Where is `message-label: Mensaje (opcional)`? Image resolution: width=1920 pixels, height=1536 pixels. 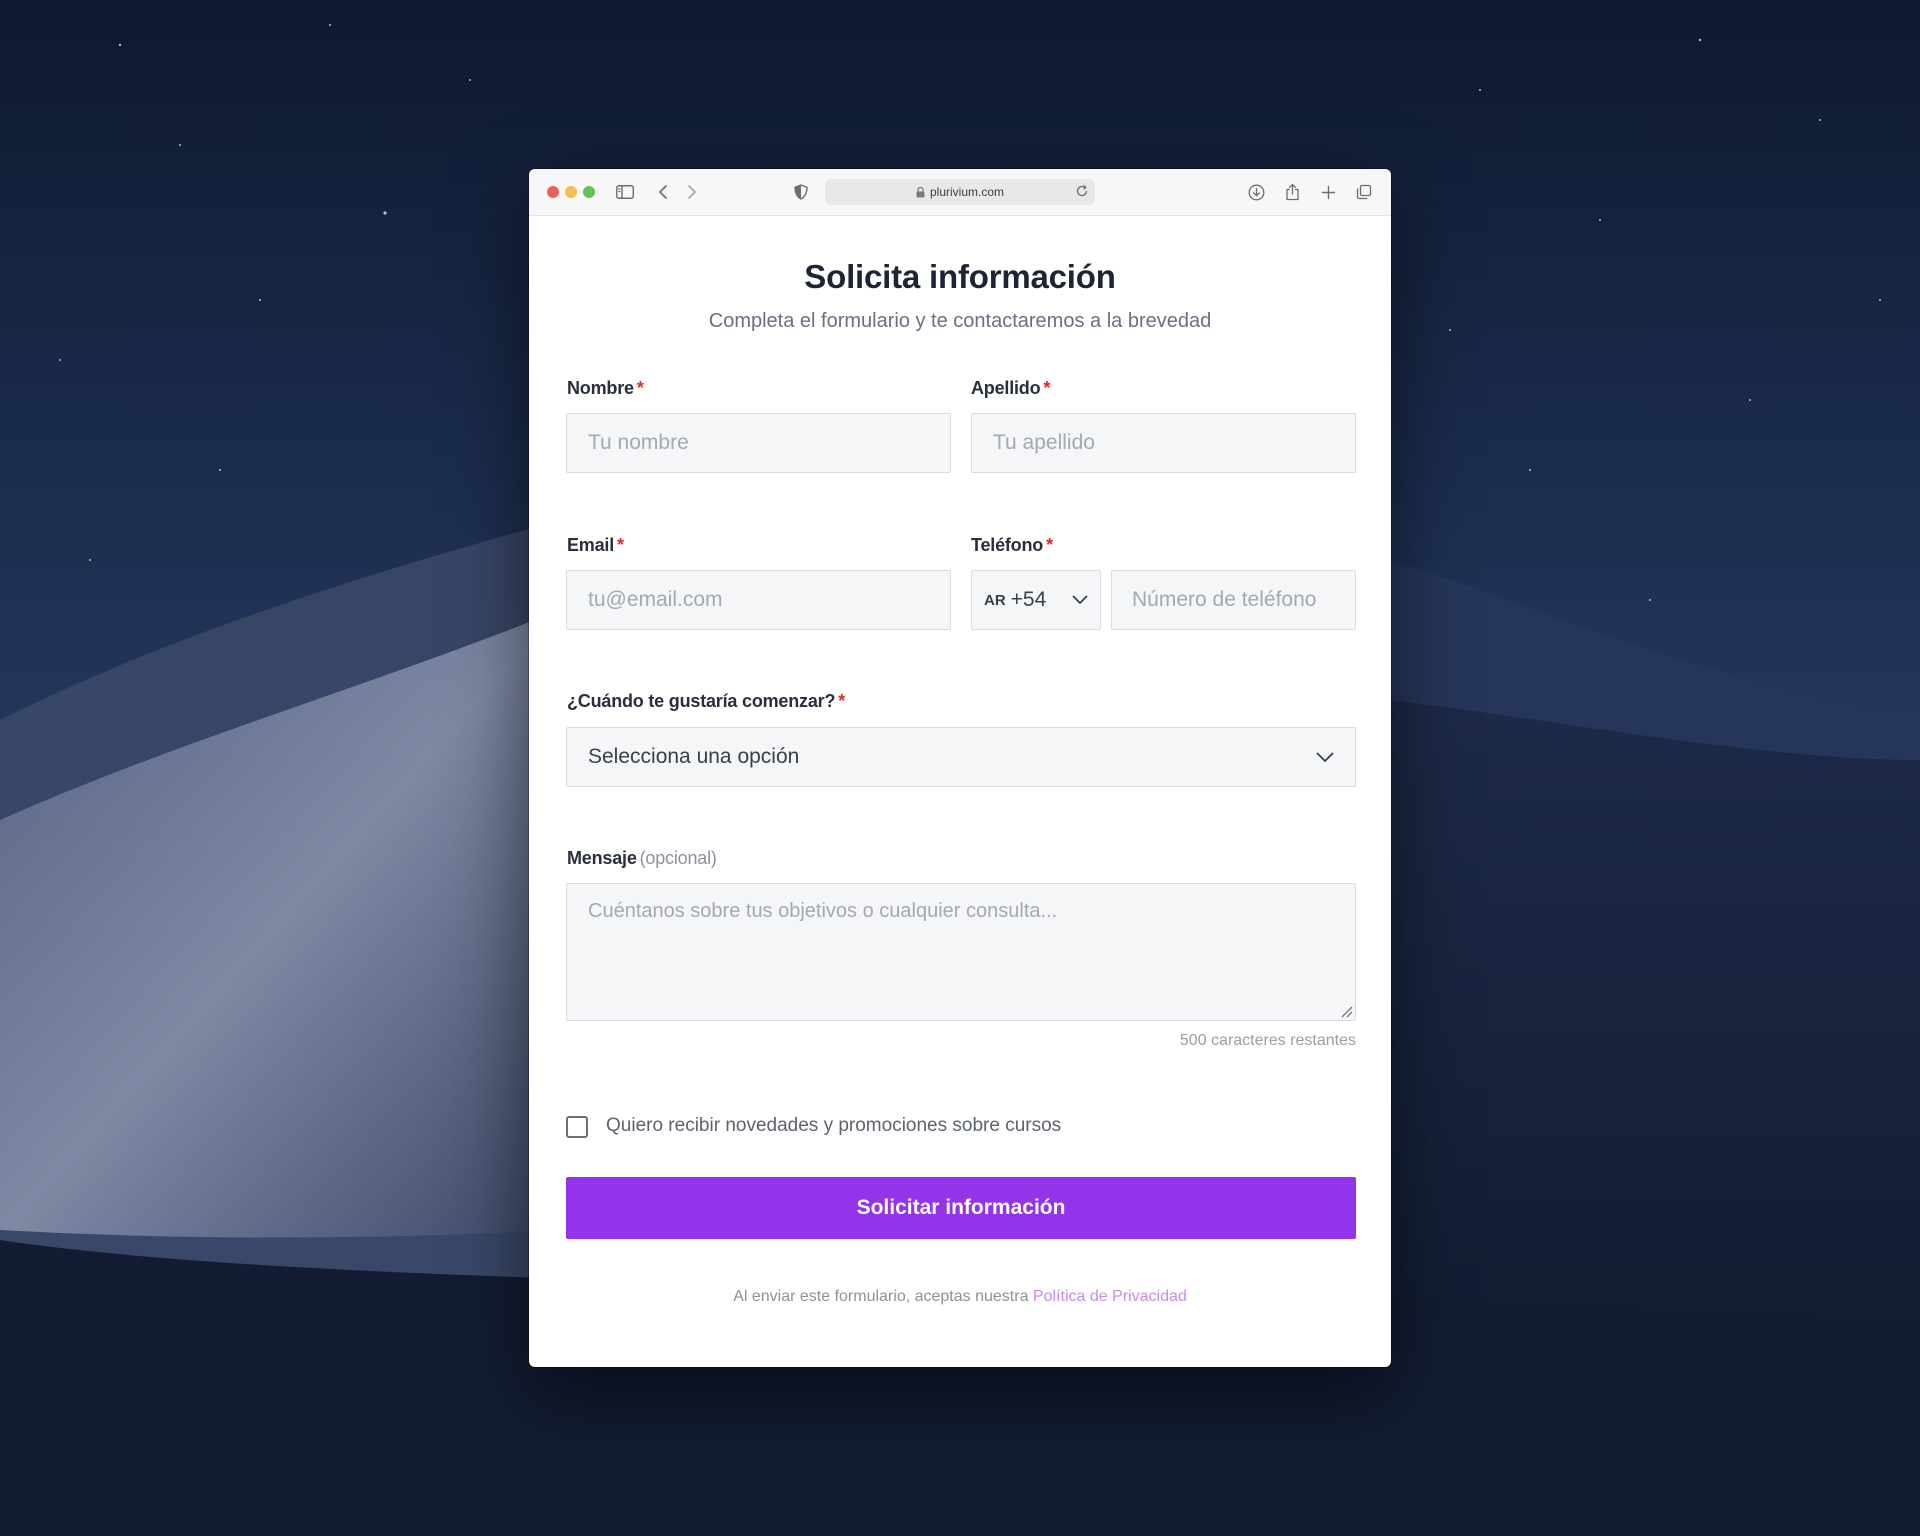 message-label: Mensaje (opcional) is located at coordinates (642, 858).